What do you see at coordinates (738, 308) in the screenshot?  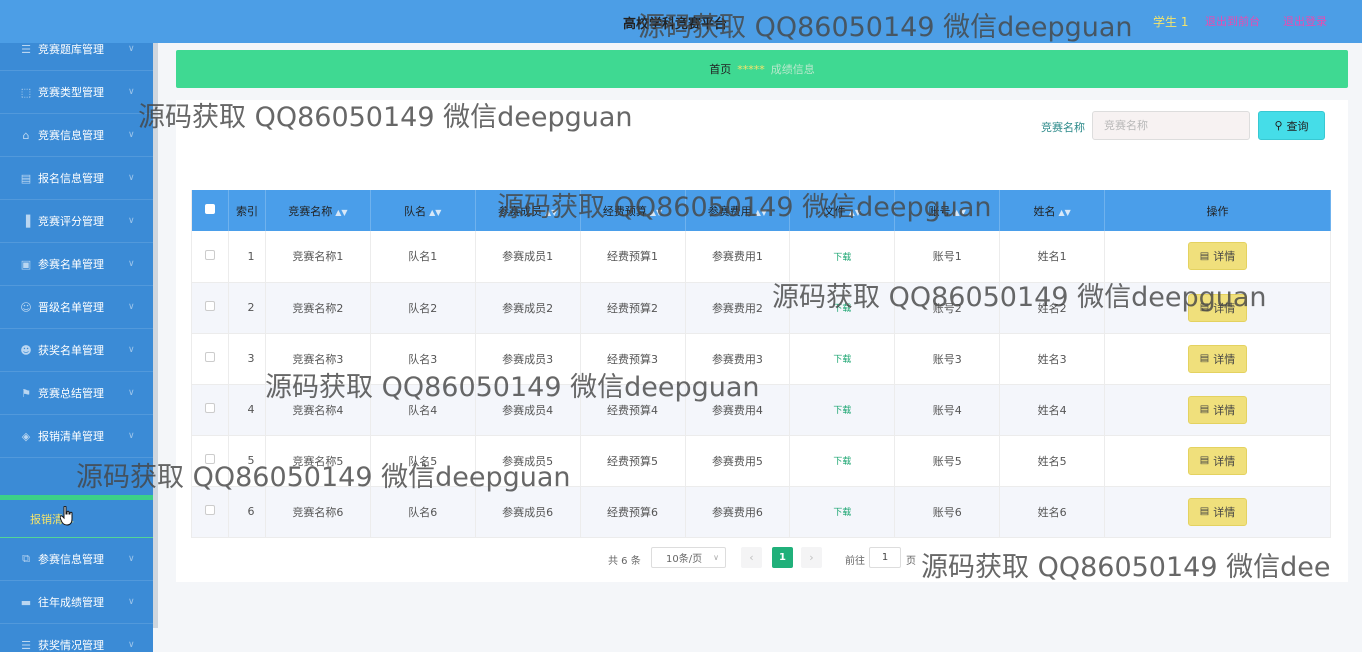 I see `cell-fee: 参赛费用2` at bounding box center [738, 308].